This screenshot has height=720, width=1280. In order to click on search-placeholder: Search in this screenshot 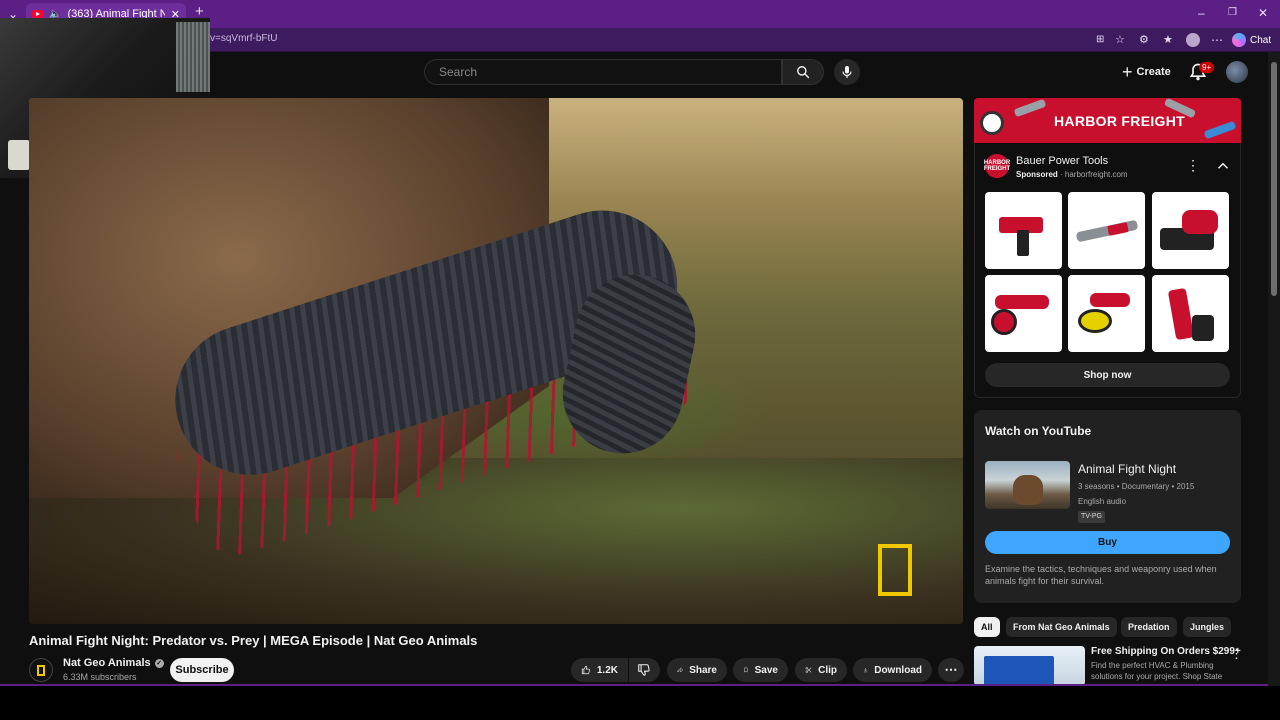, I will do `click(458, 72)`.